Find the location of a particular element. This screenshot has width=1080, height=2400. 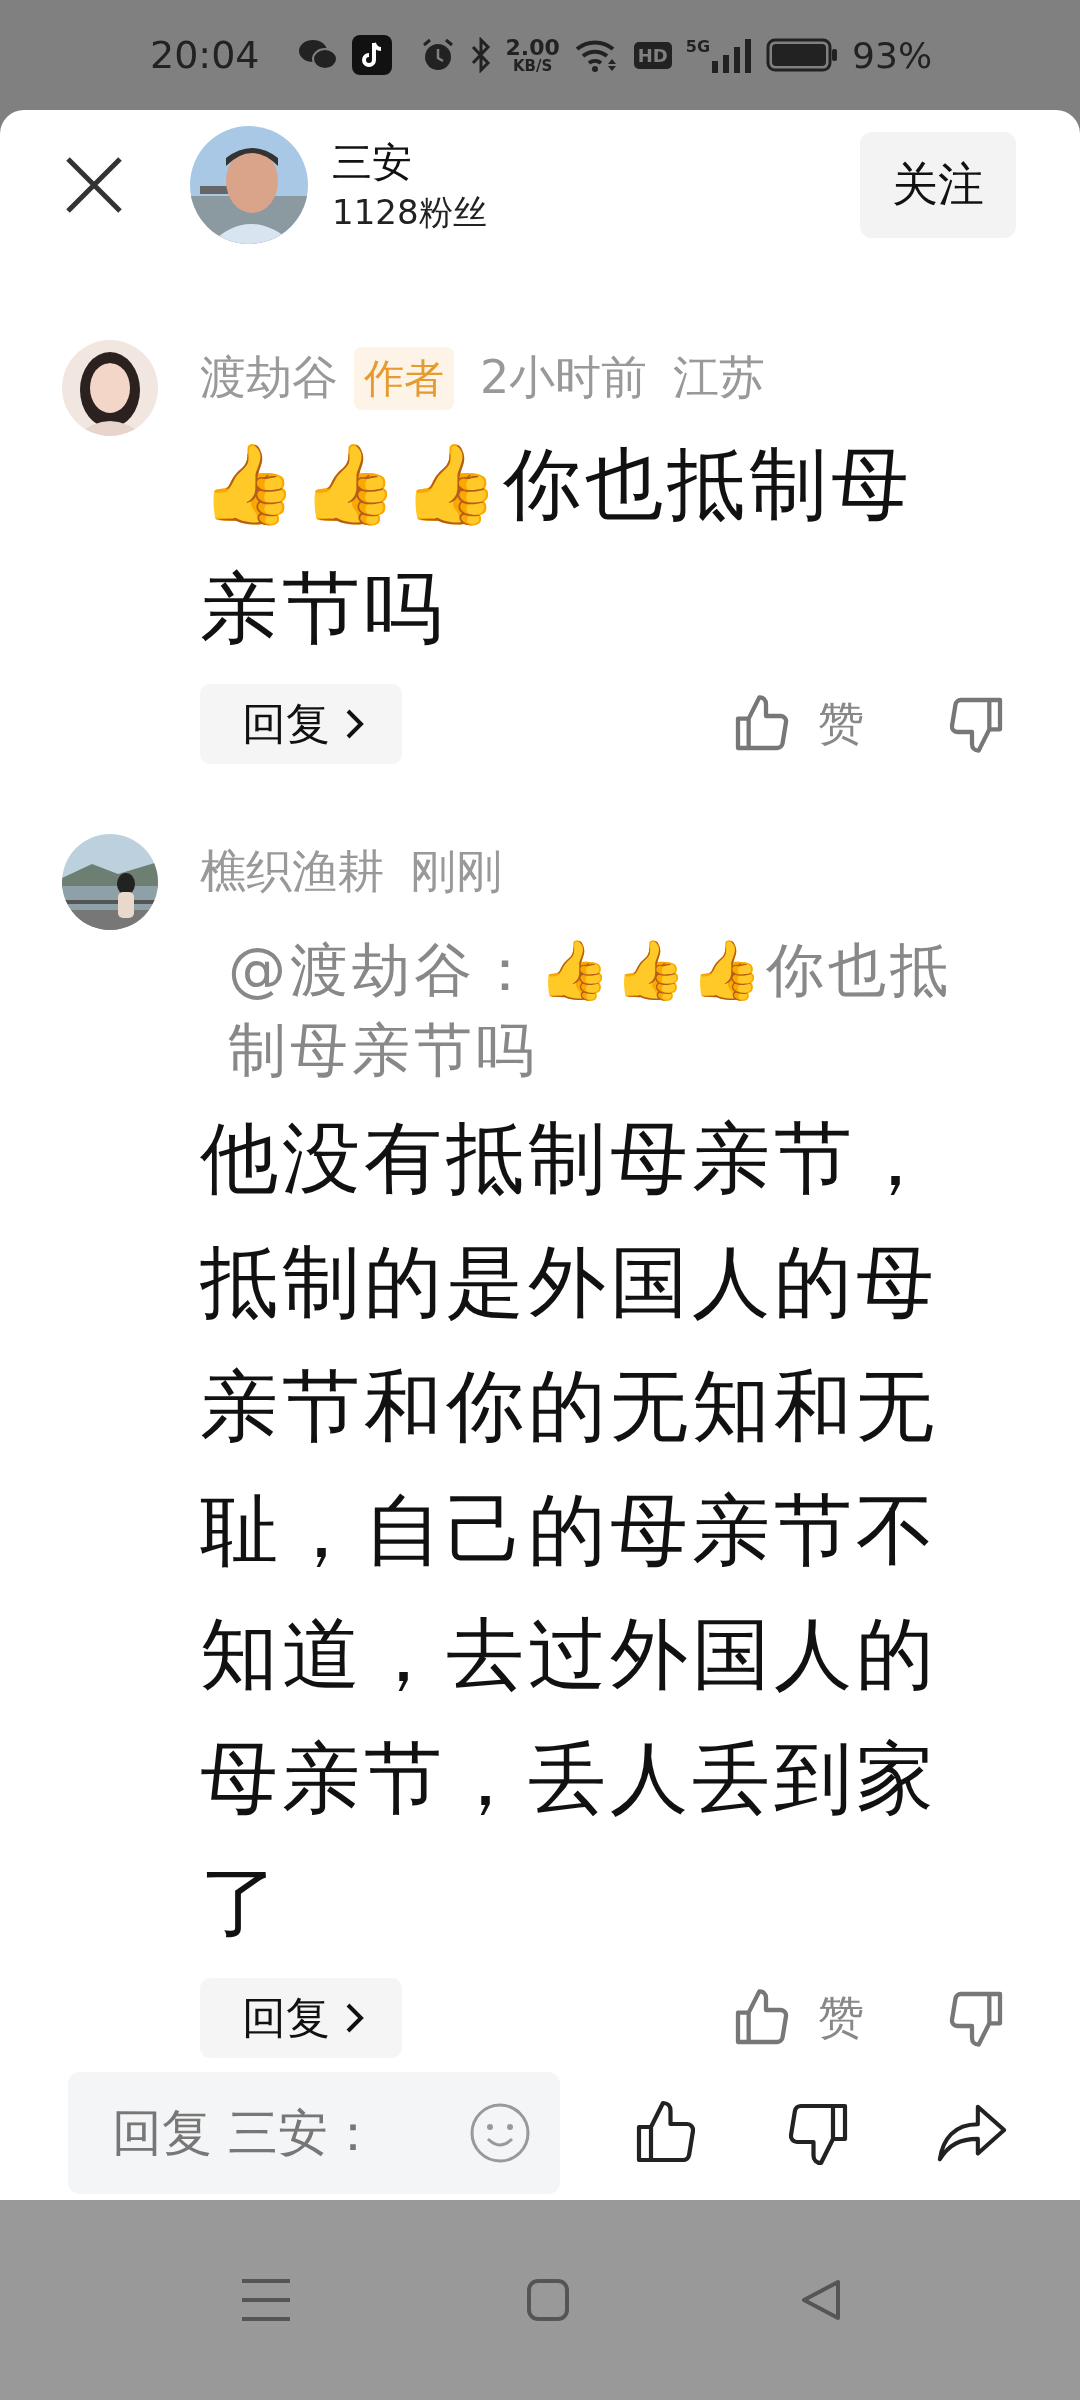

comment-time: 2小时前 is located at coordinates (564, 377).